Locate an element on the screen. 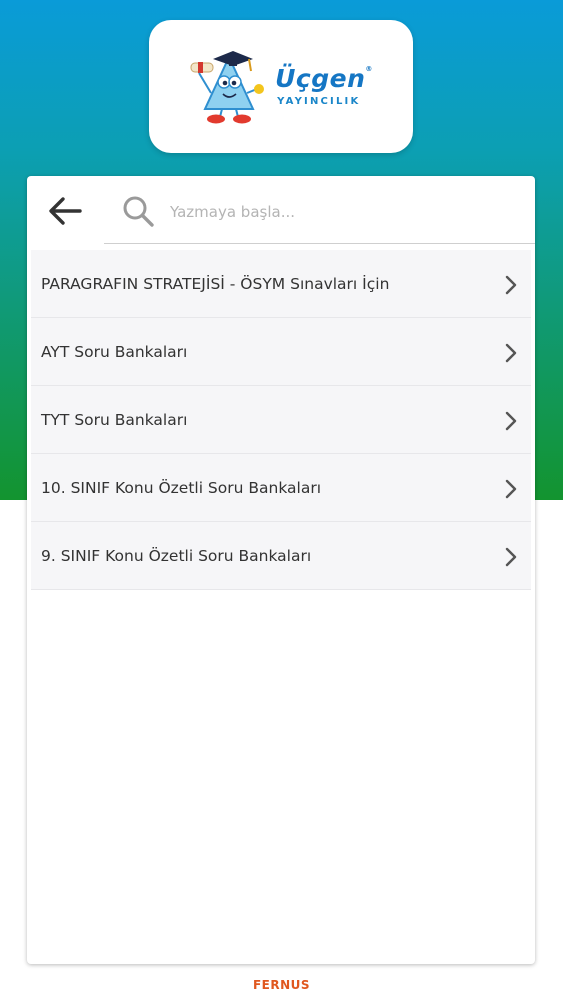  brand-name: Üçgen® is located at coordinates (324, 78).